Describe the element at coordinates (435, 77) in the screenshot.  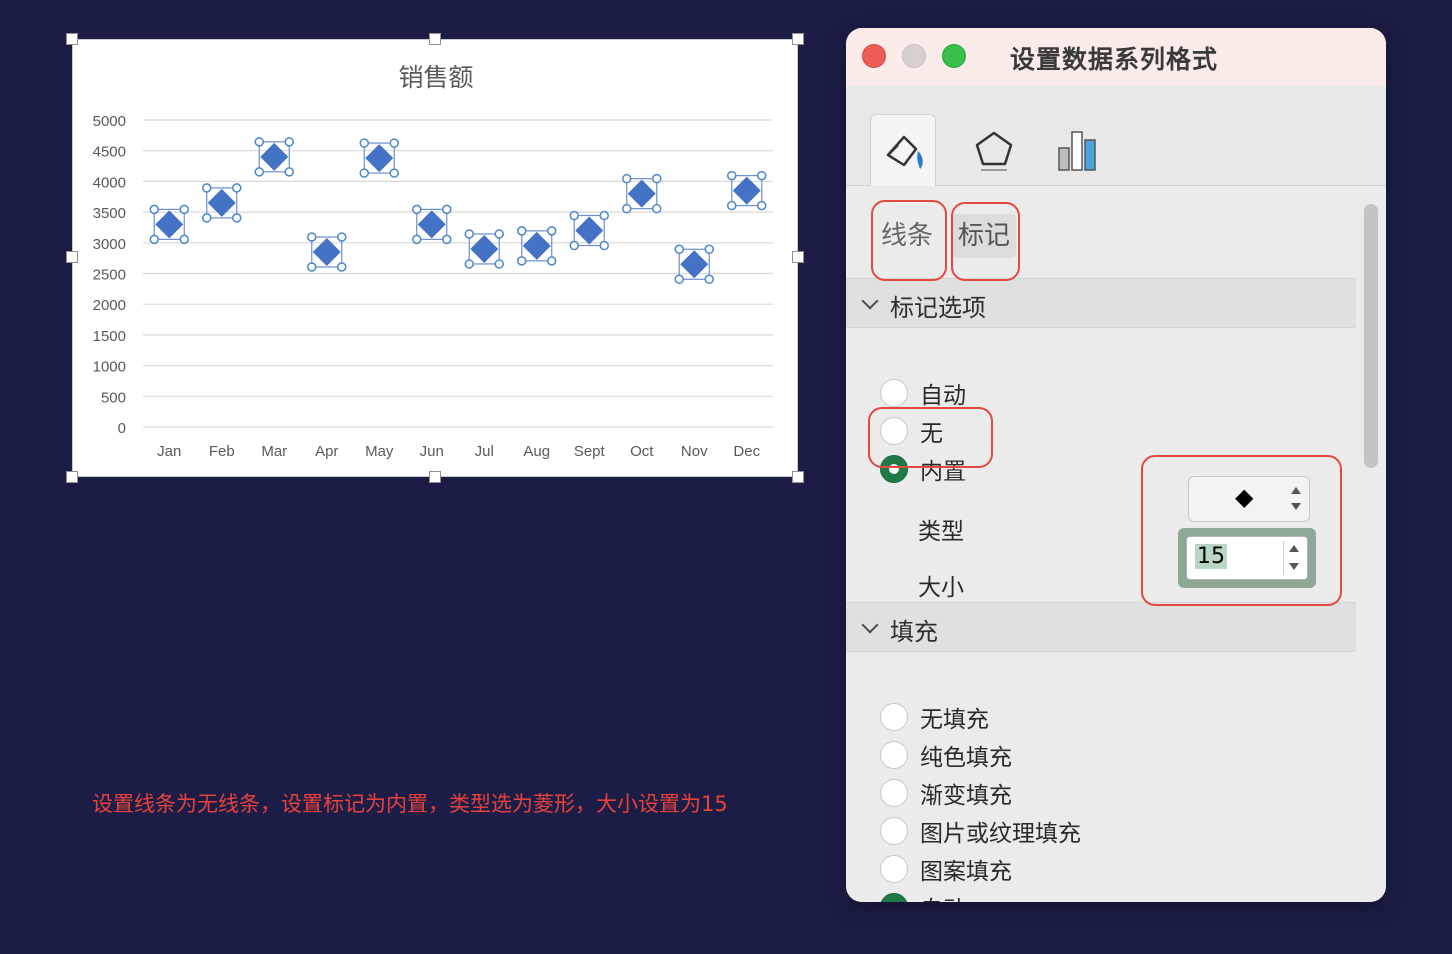
I see `chart-title: 销售额` at that location.